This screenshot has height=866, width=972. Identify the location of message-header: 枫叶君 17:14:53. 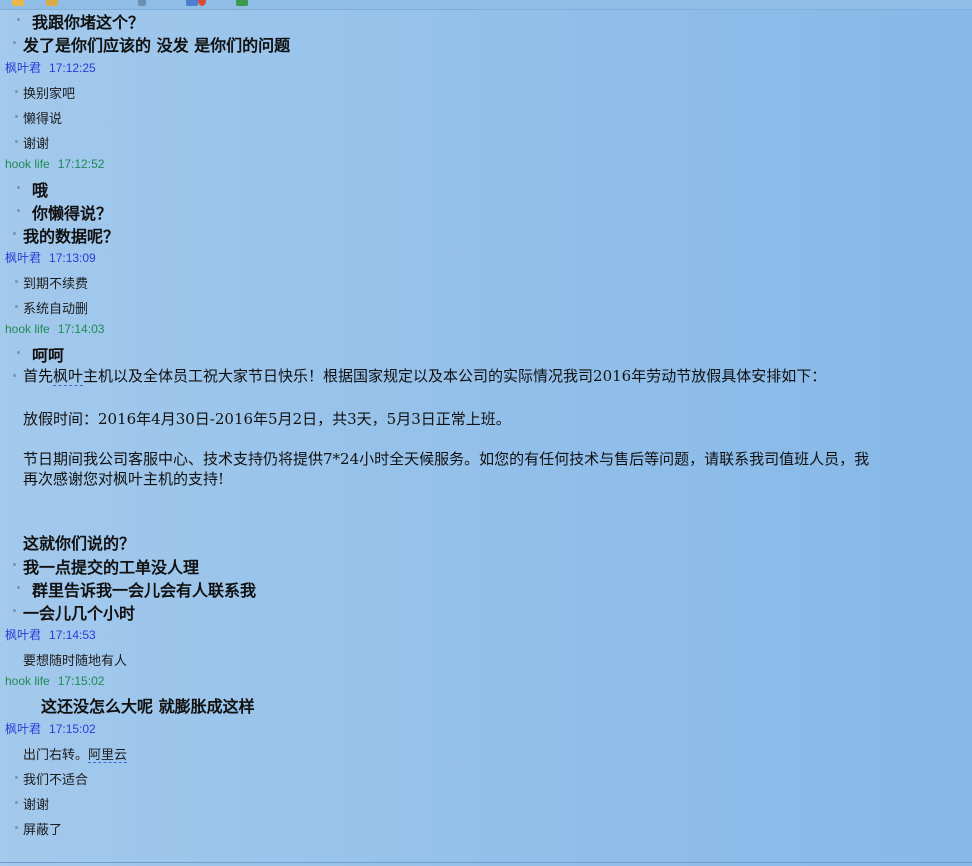
(50, 634).